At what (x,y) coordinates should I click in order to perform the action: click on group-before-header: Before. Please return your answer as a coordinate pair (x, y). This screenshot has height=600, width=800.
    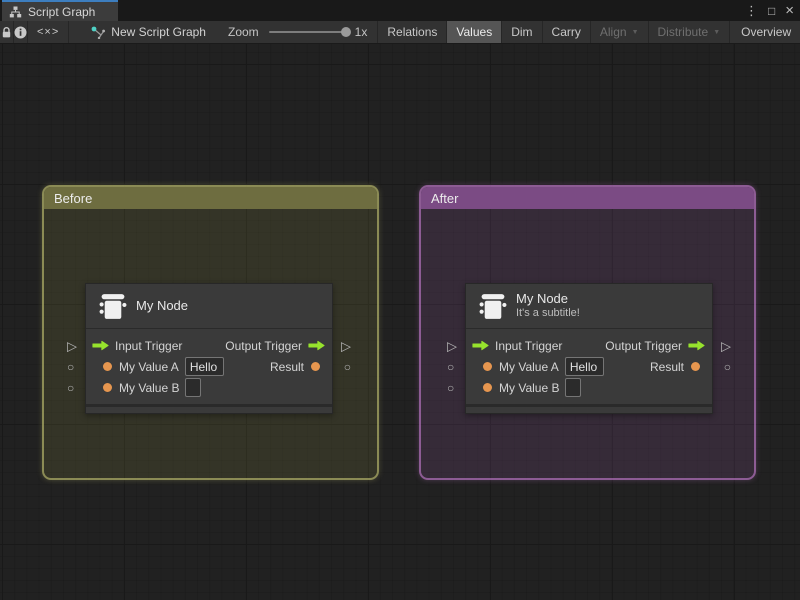
    Looking at the image, I should click on (210, 198).